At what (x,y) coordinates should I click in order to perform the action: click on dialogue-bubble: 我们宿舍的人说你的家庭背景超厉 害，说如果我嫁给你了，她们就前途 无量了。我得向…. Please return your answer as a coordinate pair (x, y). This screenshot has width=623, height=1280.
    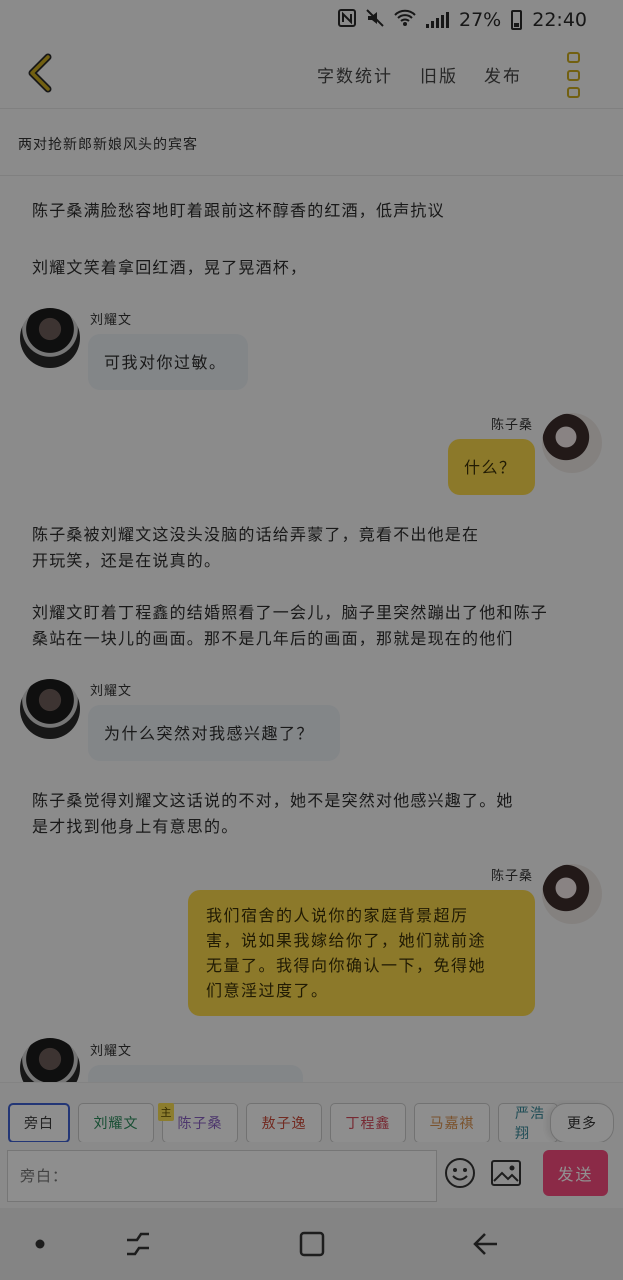
    Looking at the image, I should click on (361, 953).